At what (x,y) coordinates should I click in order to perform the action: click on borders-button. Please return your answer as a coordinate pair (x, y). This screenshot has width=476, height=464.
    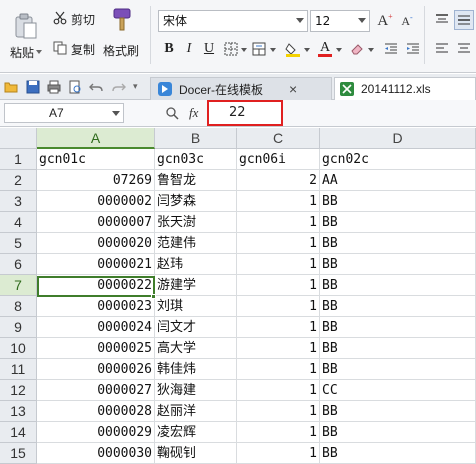
    Looking at the image, I should click on (231, 49).